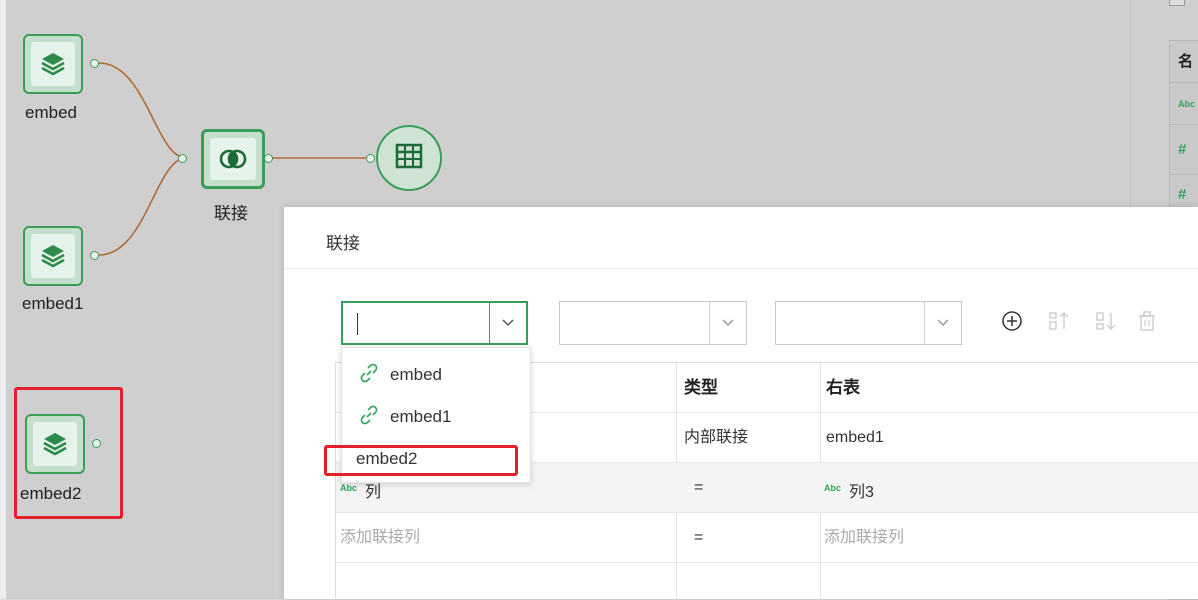 The image size is (1198, 600). What do you see at coordinates (716, 438) in the screenshot?
I see `join-type-cell: 内部联接` at bounding box center [716, 438].